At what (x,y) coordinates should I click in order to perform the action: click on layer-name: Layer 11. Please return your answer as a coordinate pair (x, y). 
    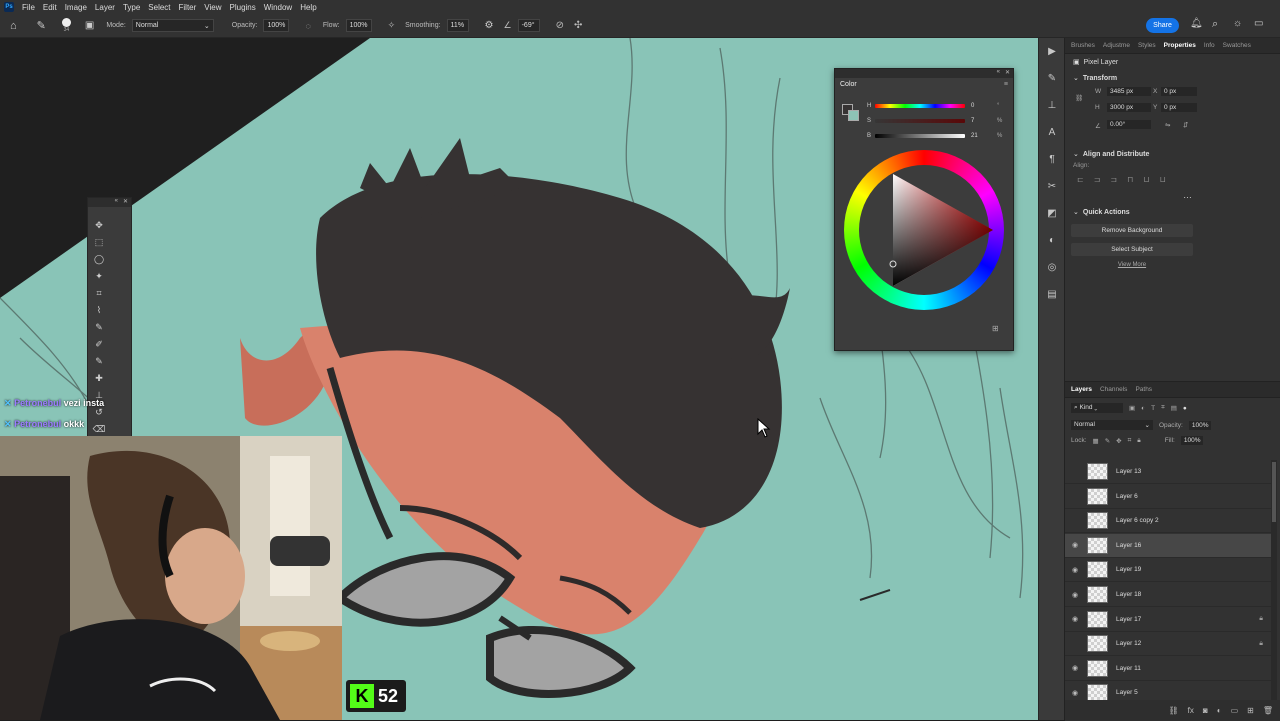
    Looking at the image, I should click on (1189, 668).